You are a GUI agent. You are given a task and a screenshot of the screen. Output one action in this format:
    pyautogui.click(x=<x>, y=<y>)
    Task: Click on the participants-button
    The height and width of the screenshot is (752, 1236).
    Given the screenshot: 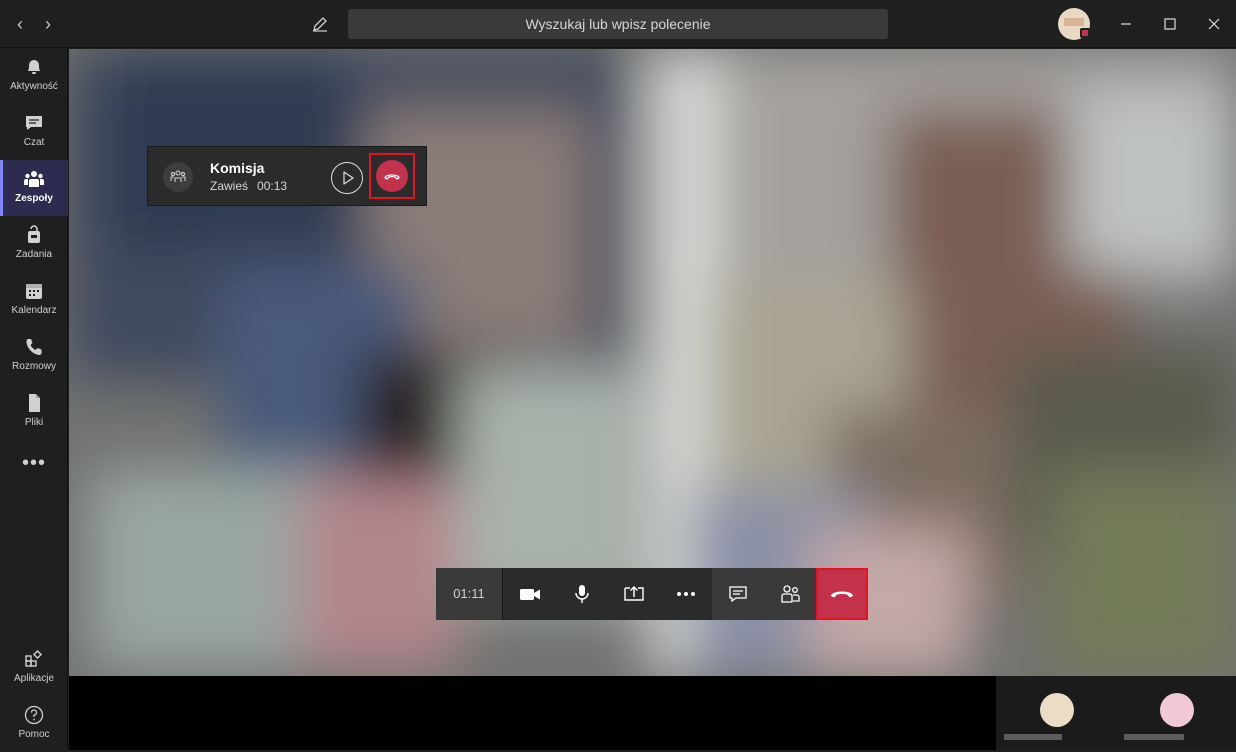 What is the action you would take?
    pyautogui.click(x=790, y=594)
    